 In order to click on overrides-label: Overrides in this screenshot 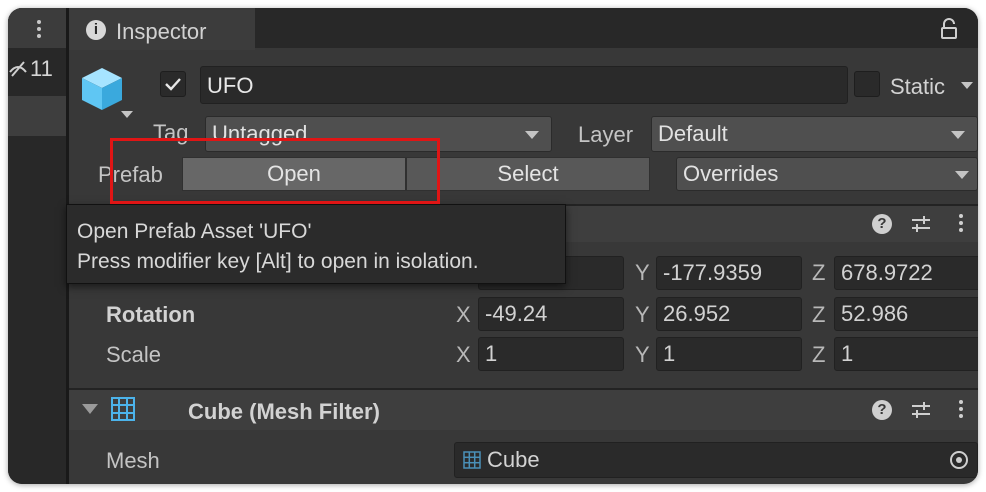, I will do `click(731, 173)`.